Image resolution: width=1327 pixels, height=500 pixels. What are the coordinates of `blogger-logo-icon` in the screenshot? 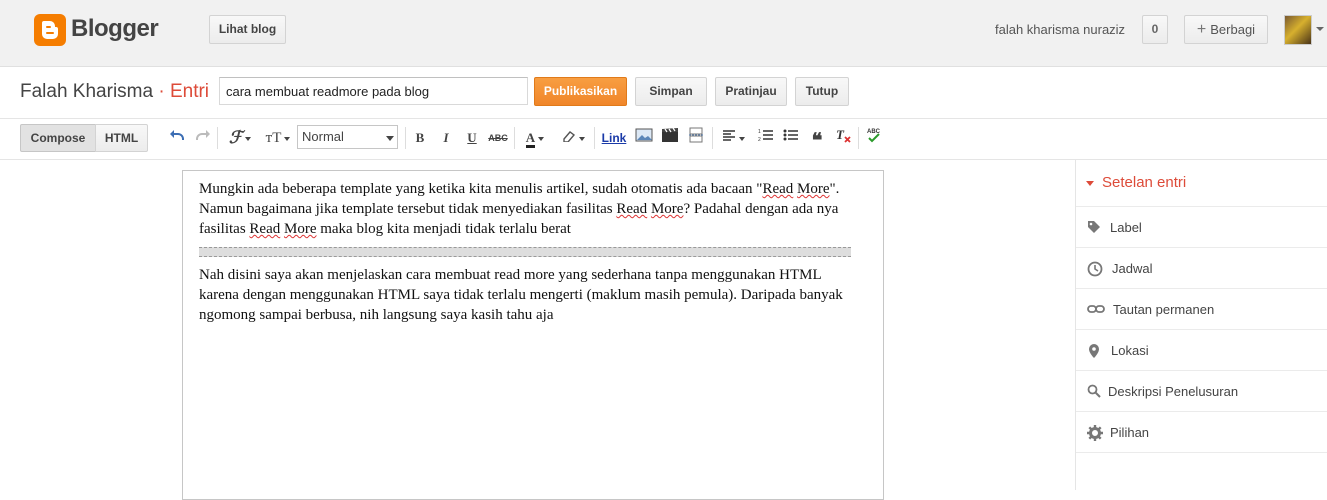 It's located at (50, 30).